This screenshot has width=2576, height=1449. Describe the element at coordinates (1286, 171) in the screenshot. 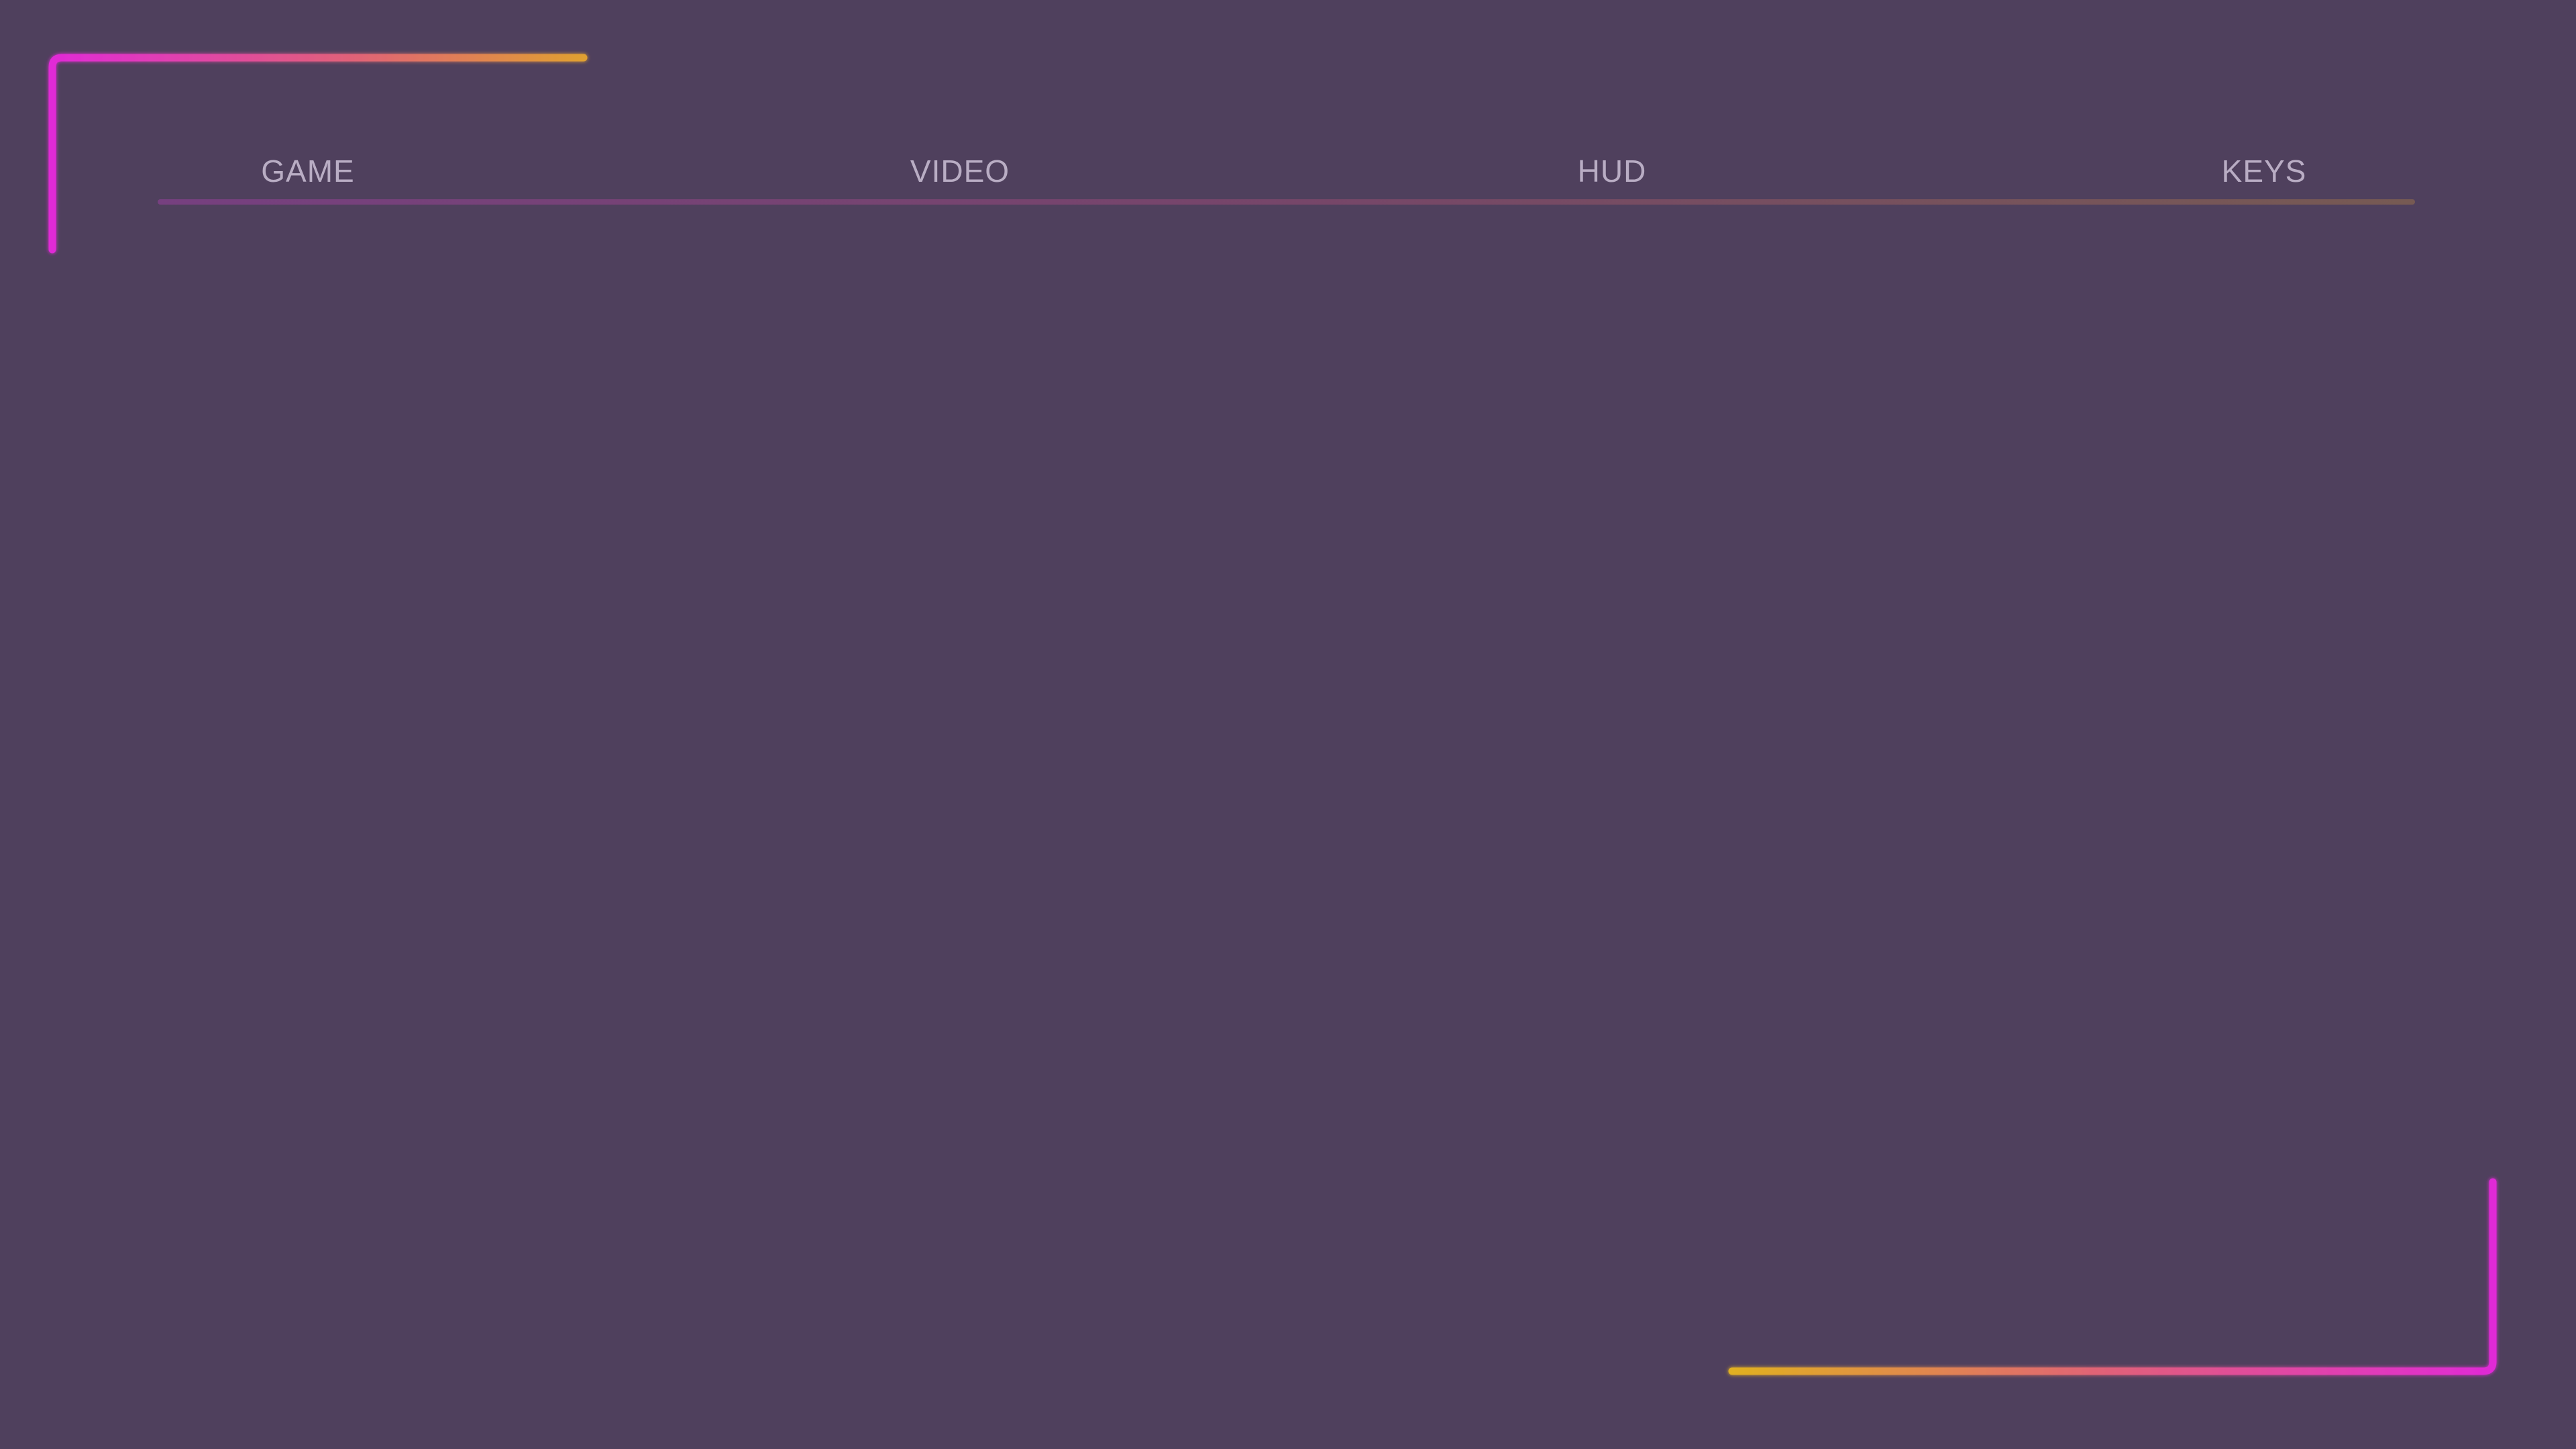

I see `settings-tab-bar: GAME VIDEO HUD KEYS` at that location.